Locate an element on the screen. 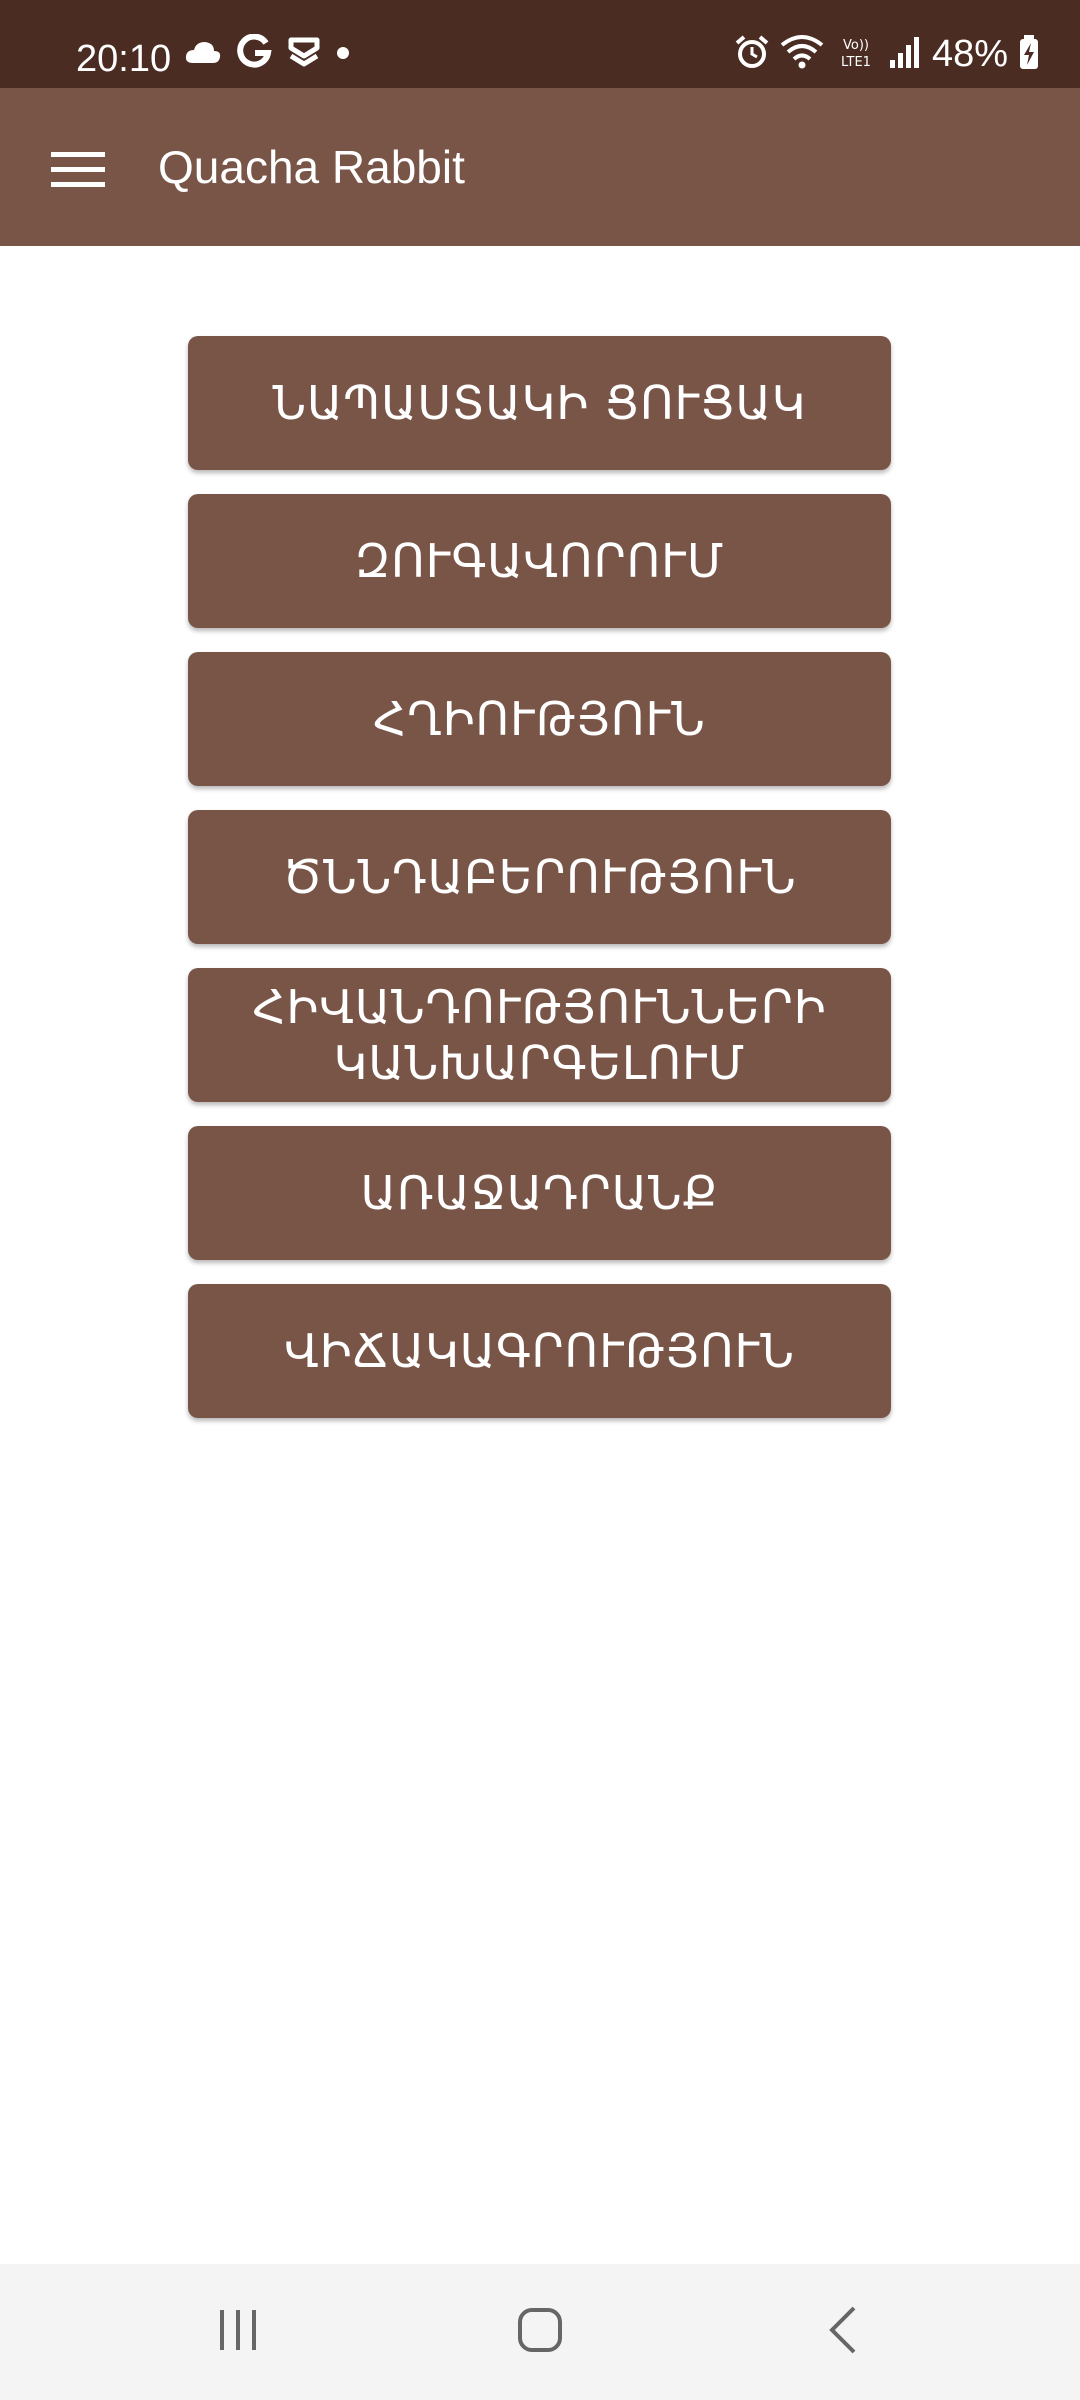  back-button is located at coordinates (842, 2332).